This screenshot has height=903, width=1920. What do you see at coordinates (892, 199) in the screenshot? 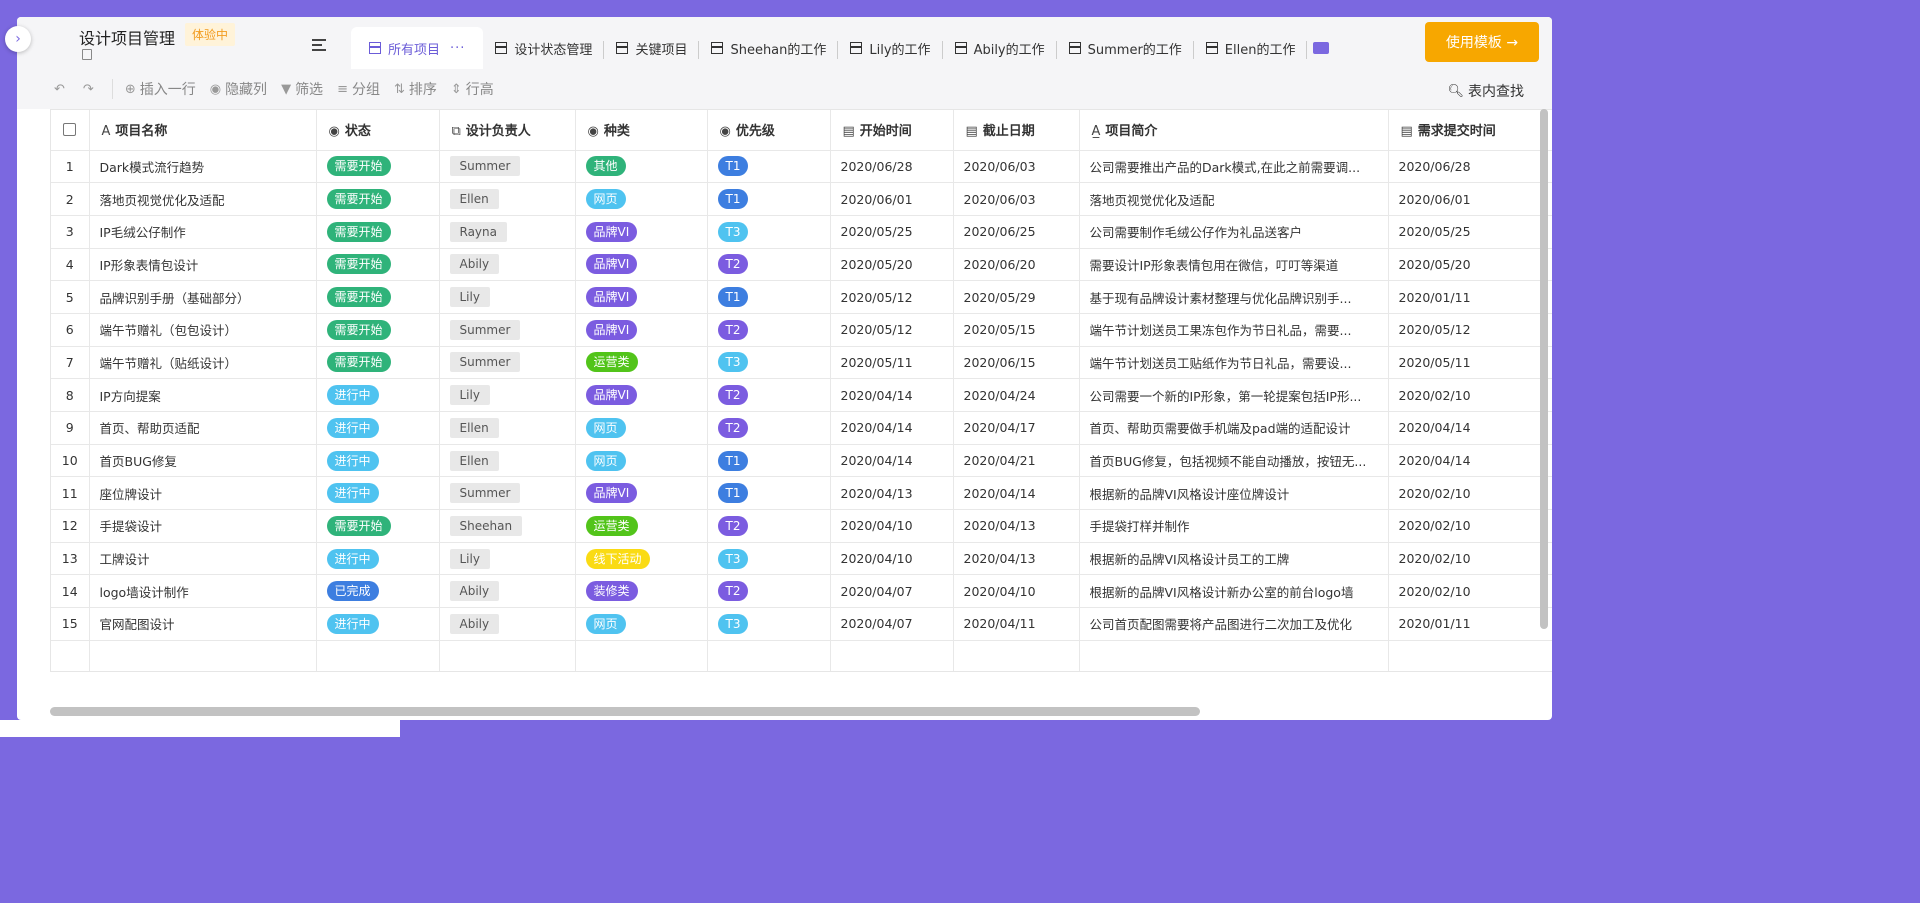
I see `cell-start: 2020/06/01` at bounding box center [892, 199].